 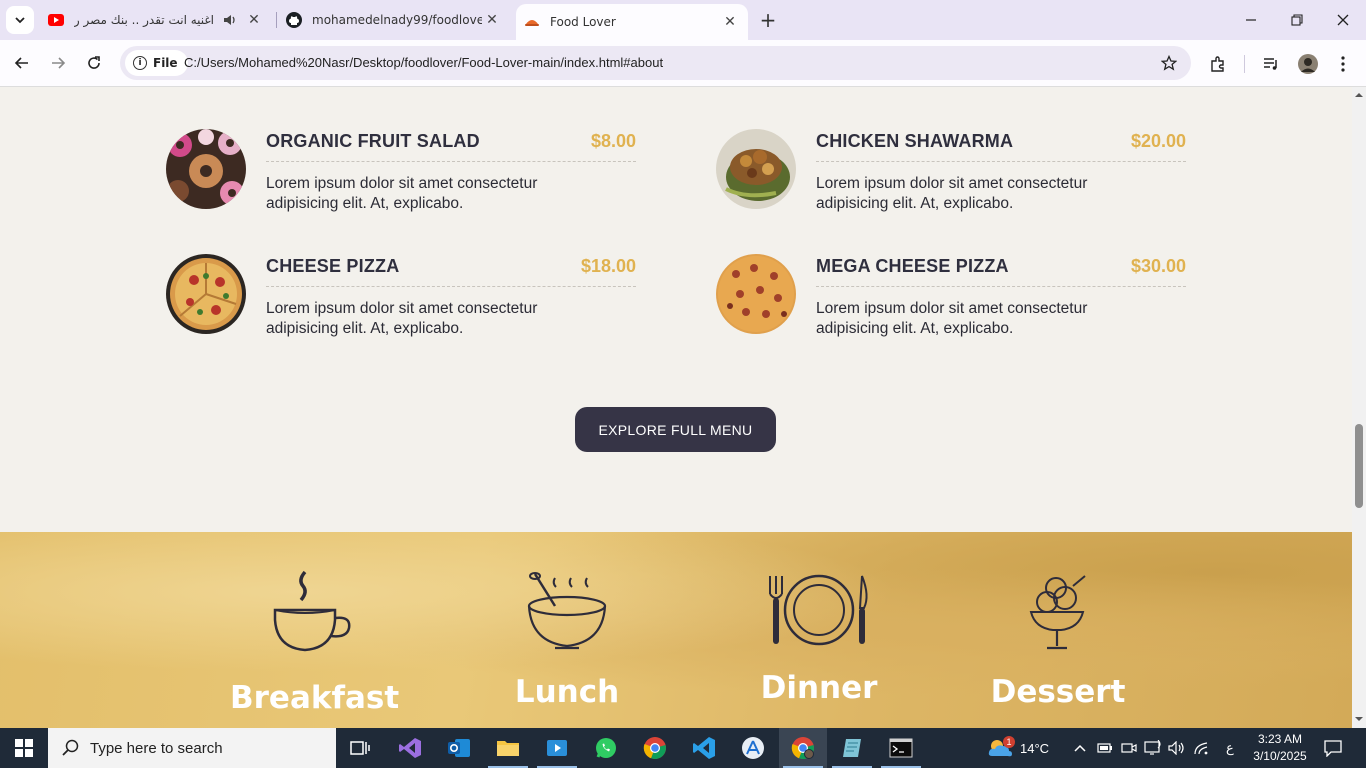 What do you see at coordinates (1177, 748) in the screenshot?
I see `volume-icon` at bounding box center [1177, 748].